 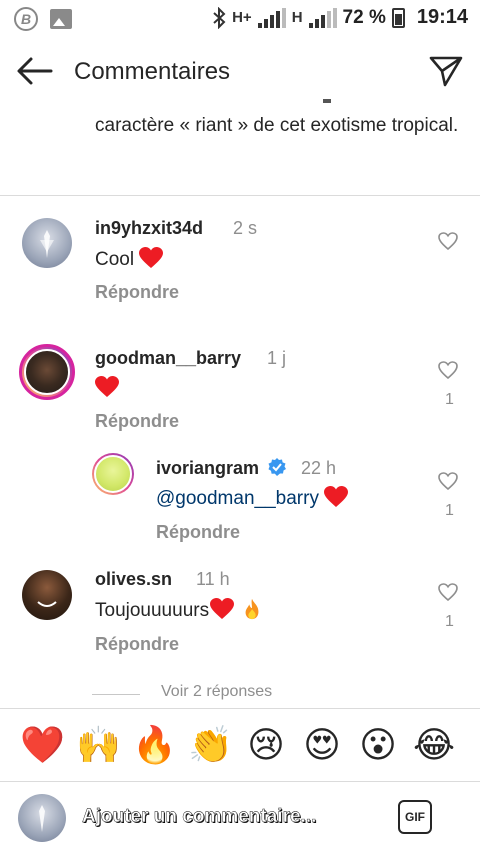 What do you see at coordinates (213, 579) in the screenshot?
I see `comment-time: 11 h` at bounding box center [213, 579].